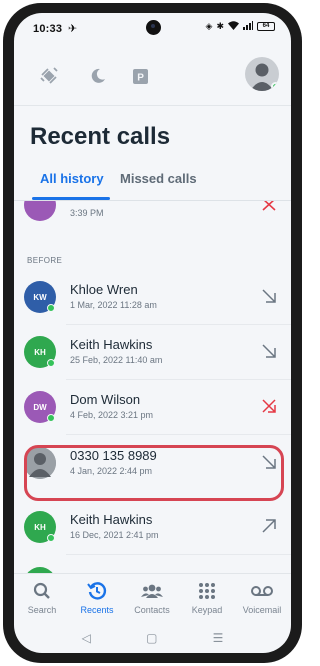  Describe the element at coordinates (87, 213) in the screenshot. I see `call-time: 3:39 PM` at that location.